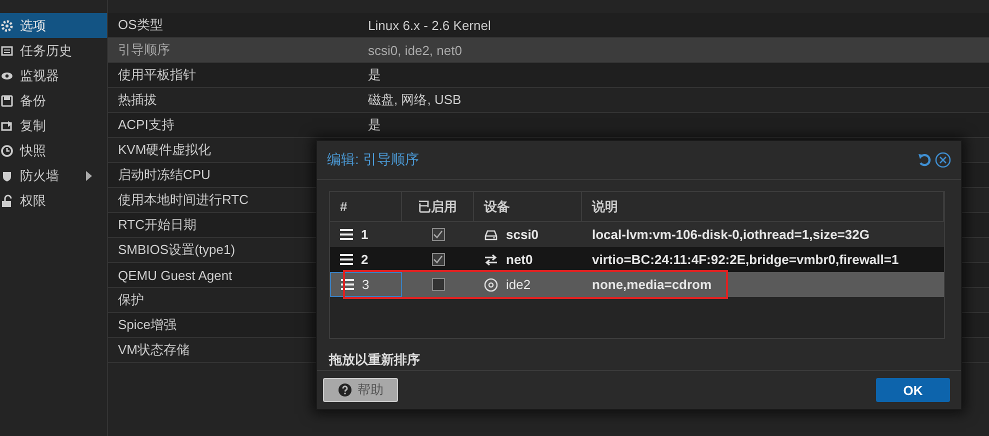 Image resolution: width=989 pixels, height=436 pixels. What do you see at coordinates (364, 234) in the screenshot?
I see `row-number: 1` at bounding box center [364, 234].